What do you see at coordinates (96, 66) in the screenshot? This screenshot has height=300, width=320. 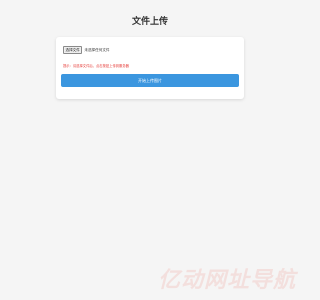 I see `upload-hint: 提示：请选择文件后，点击按钮上传到服务器` at bounding box center [96, 66].